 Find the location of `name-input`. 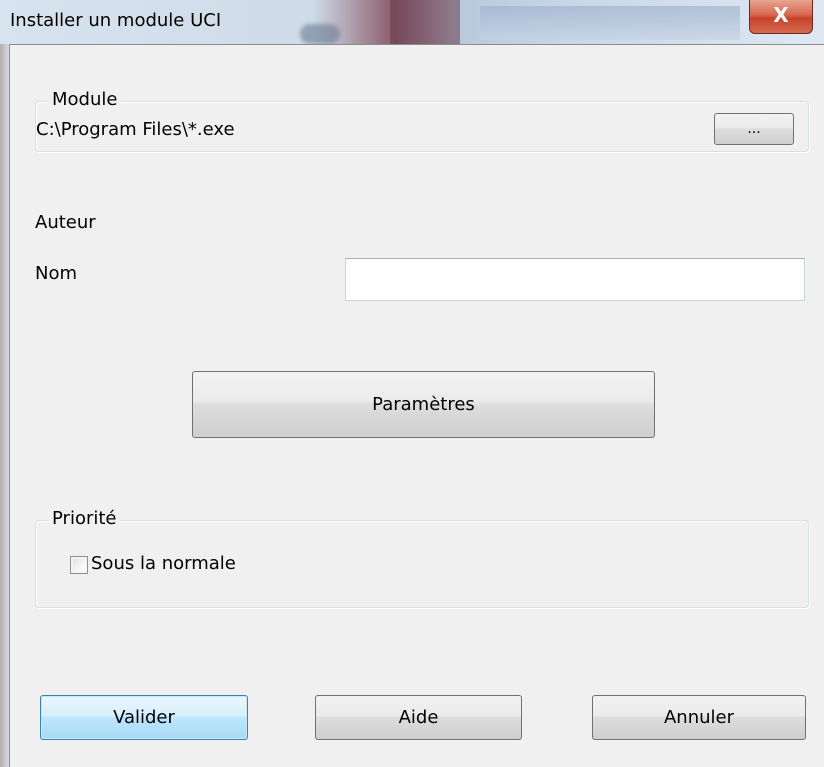

name-input is located at coordinates (575, 279).